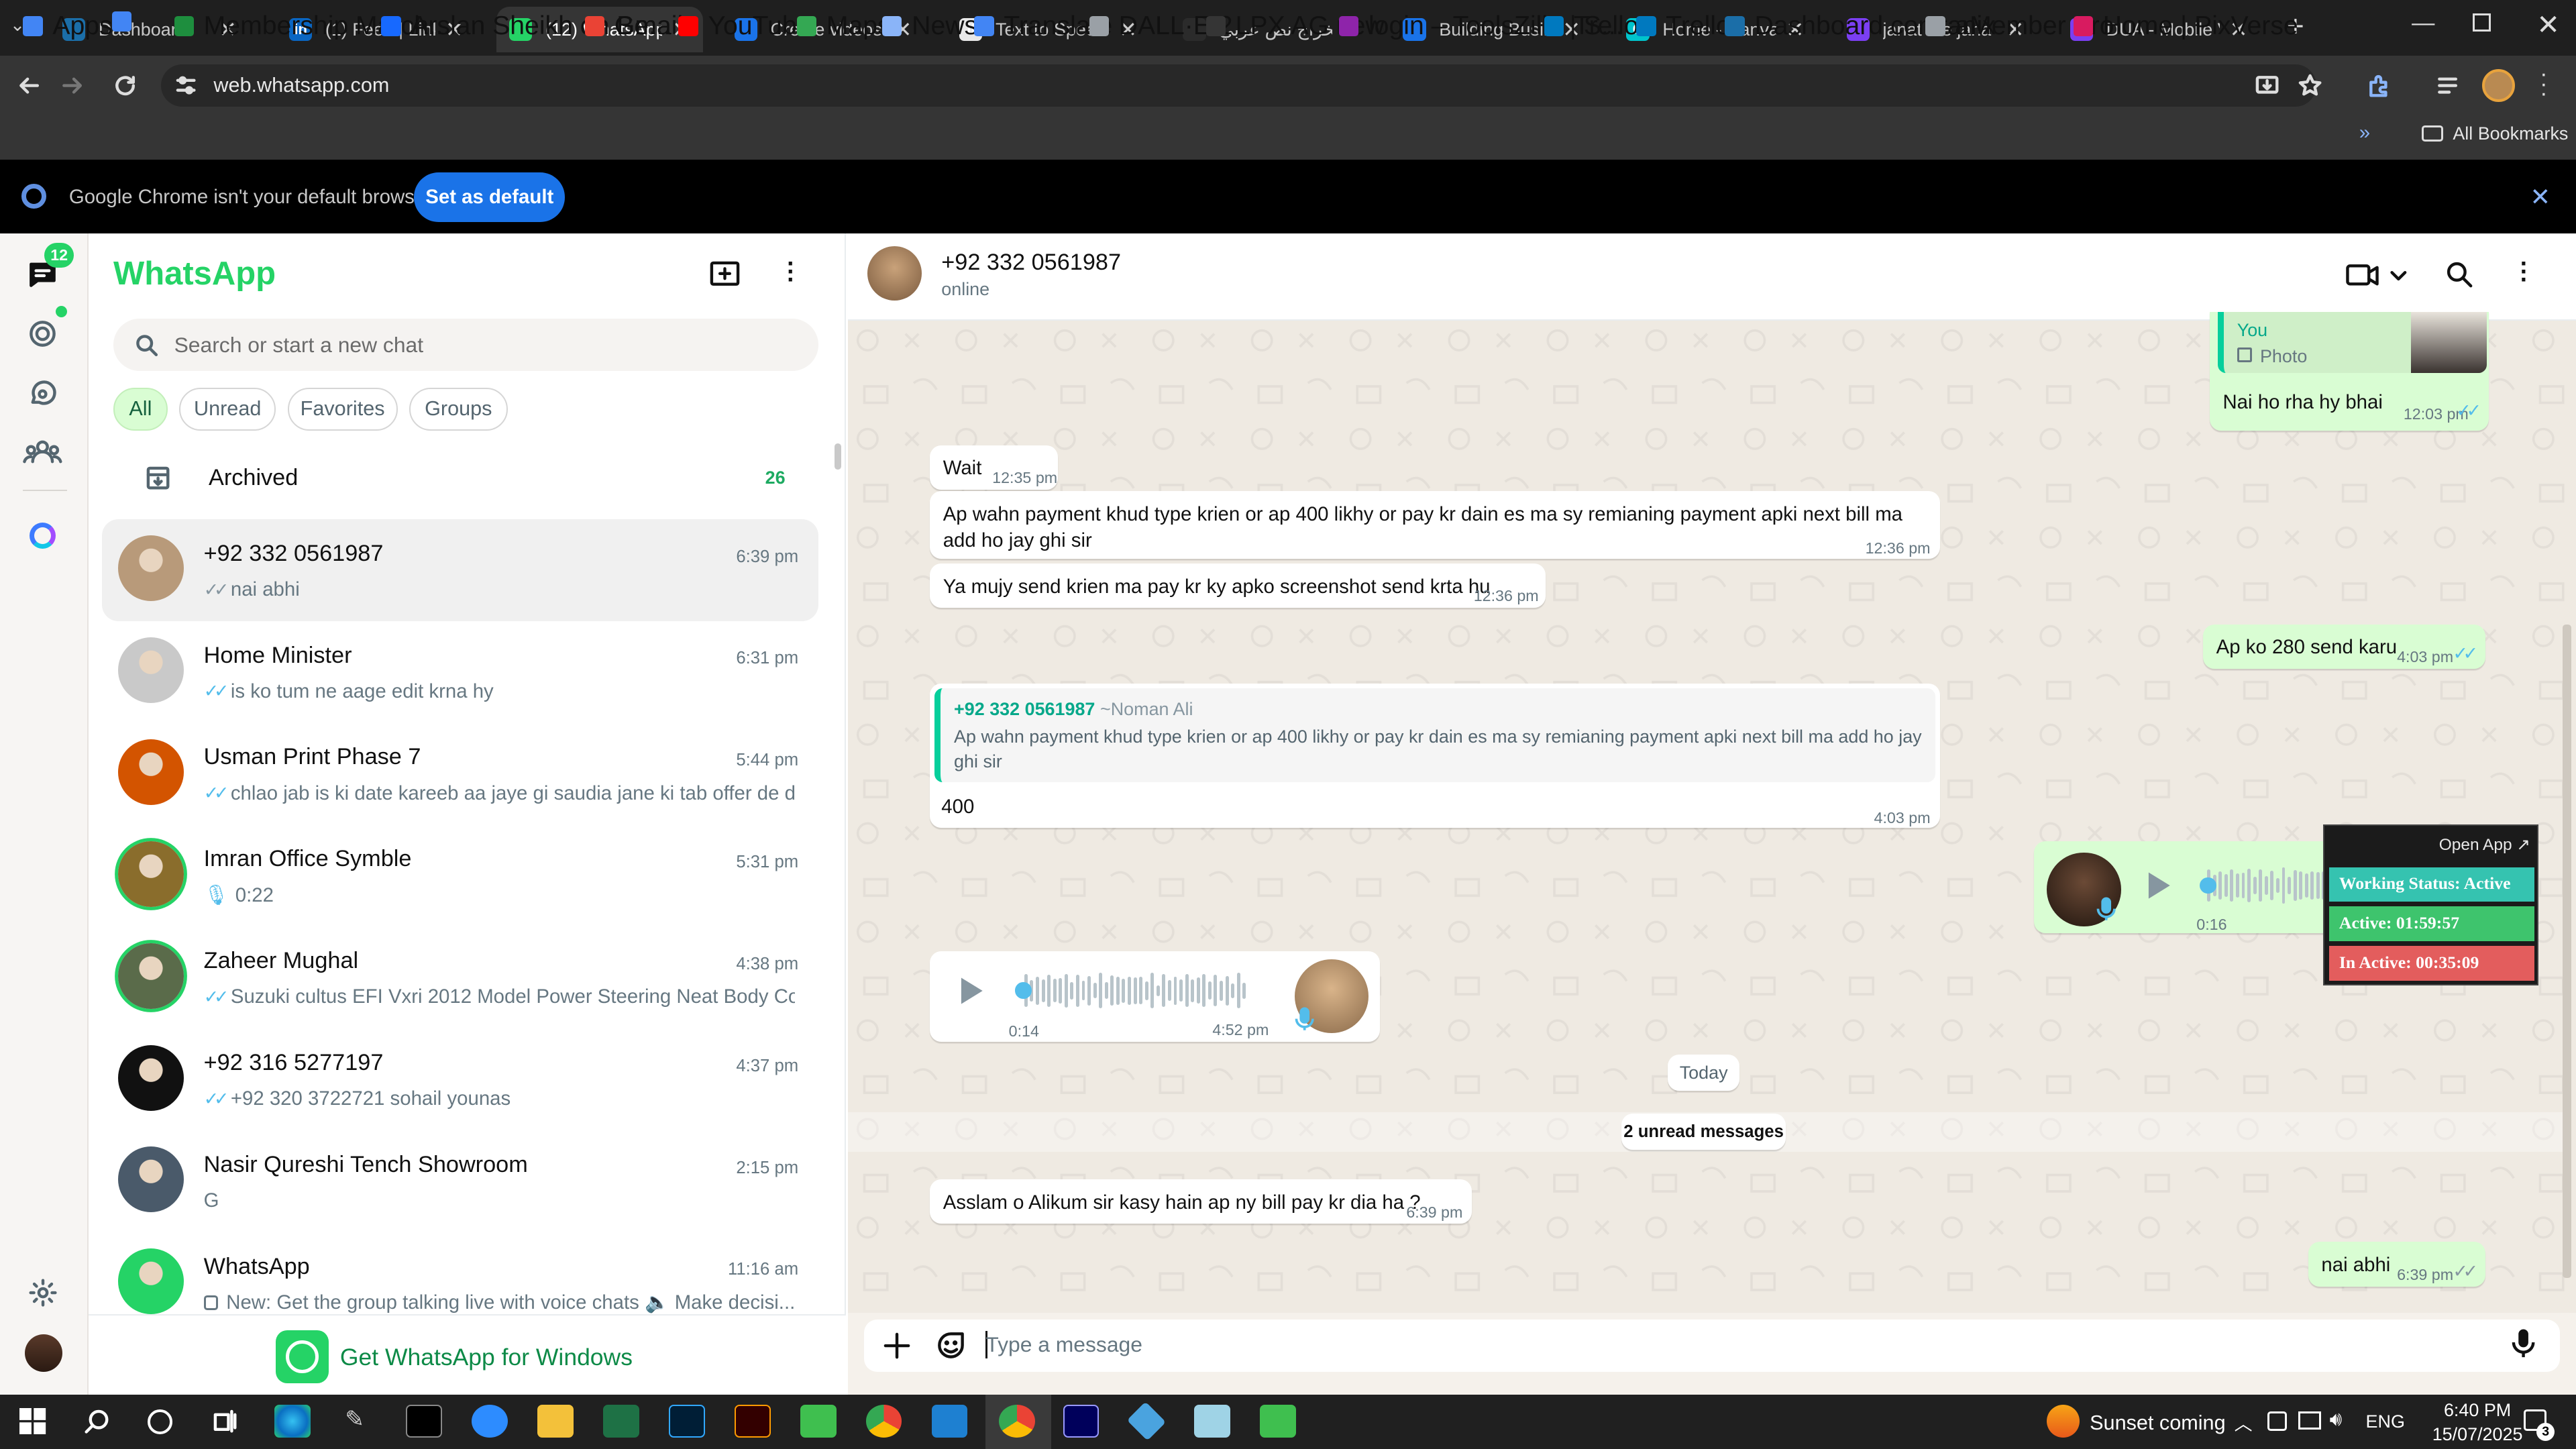  Describe the element at coordinates (2277, 1421) in the screenshot. I see `tray-app-icon` at that location.